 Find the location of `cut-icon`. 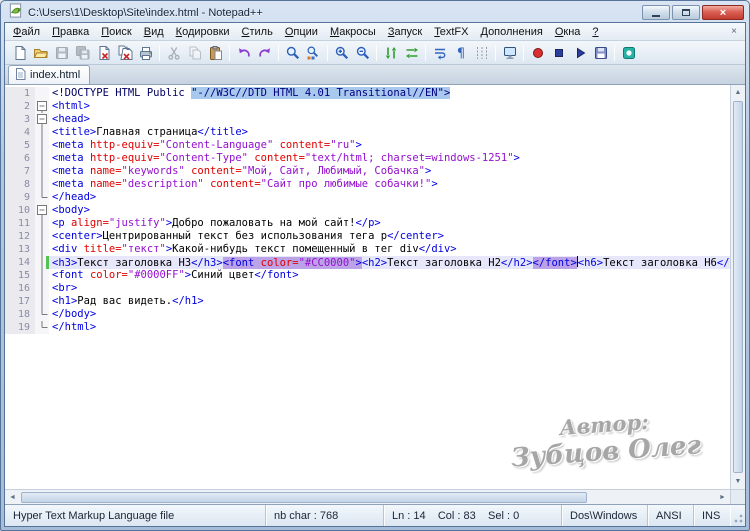

cut-icon is located at coordinates (173, 53).